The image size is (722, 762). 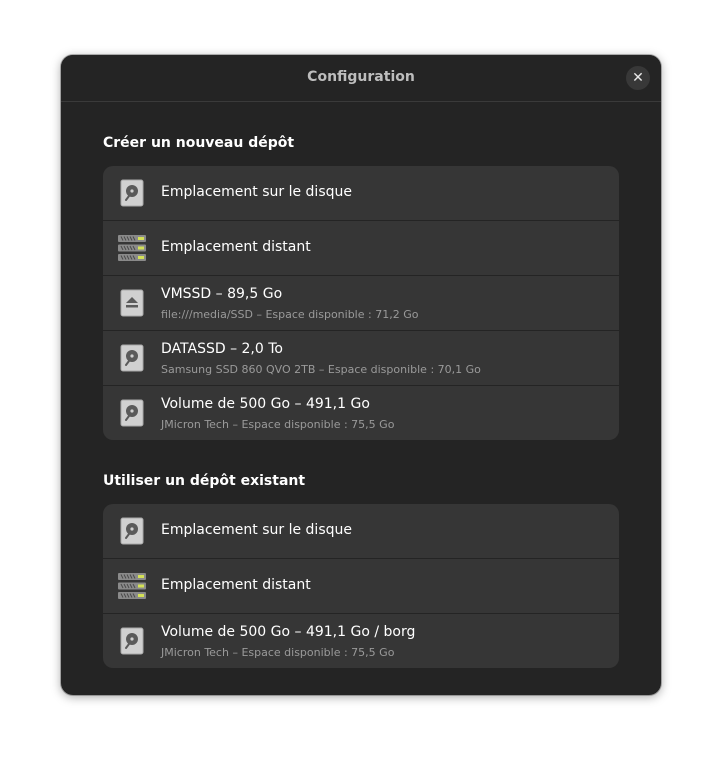 I want to click on eject-drive-icon, so click(x=132, y=303).